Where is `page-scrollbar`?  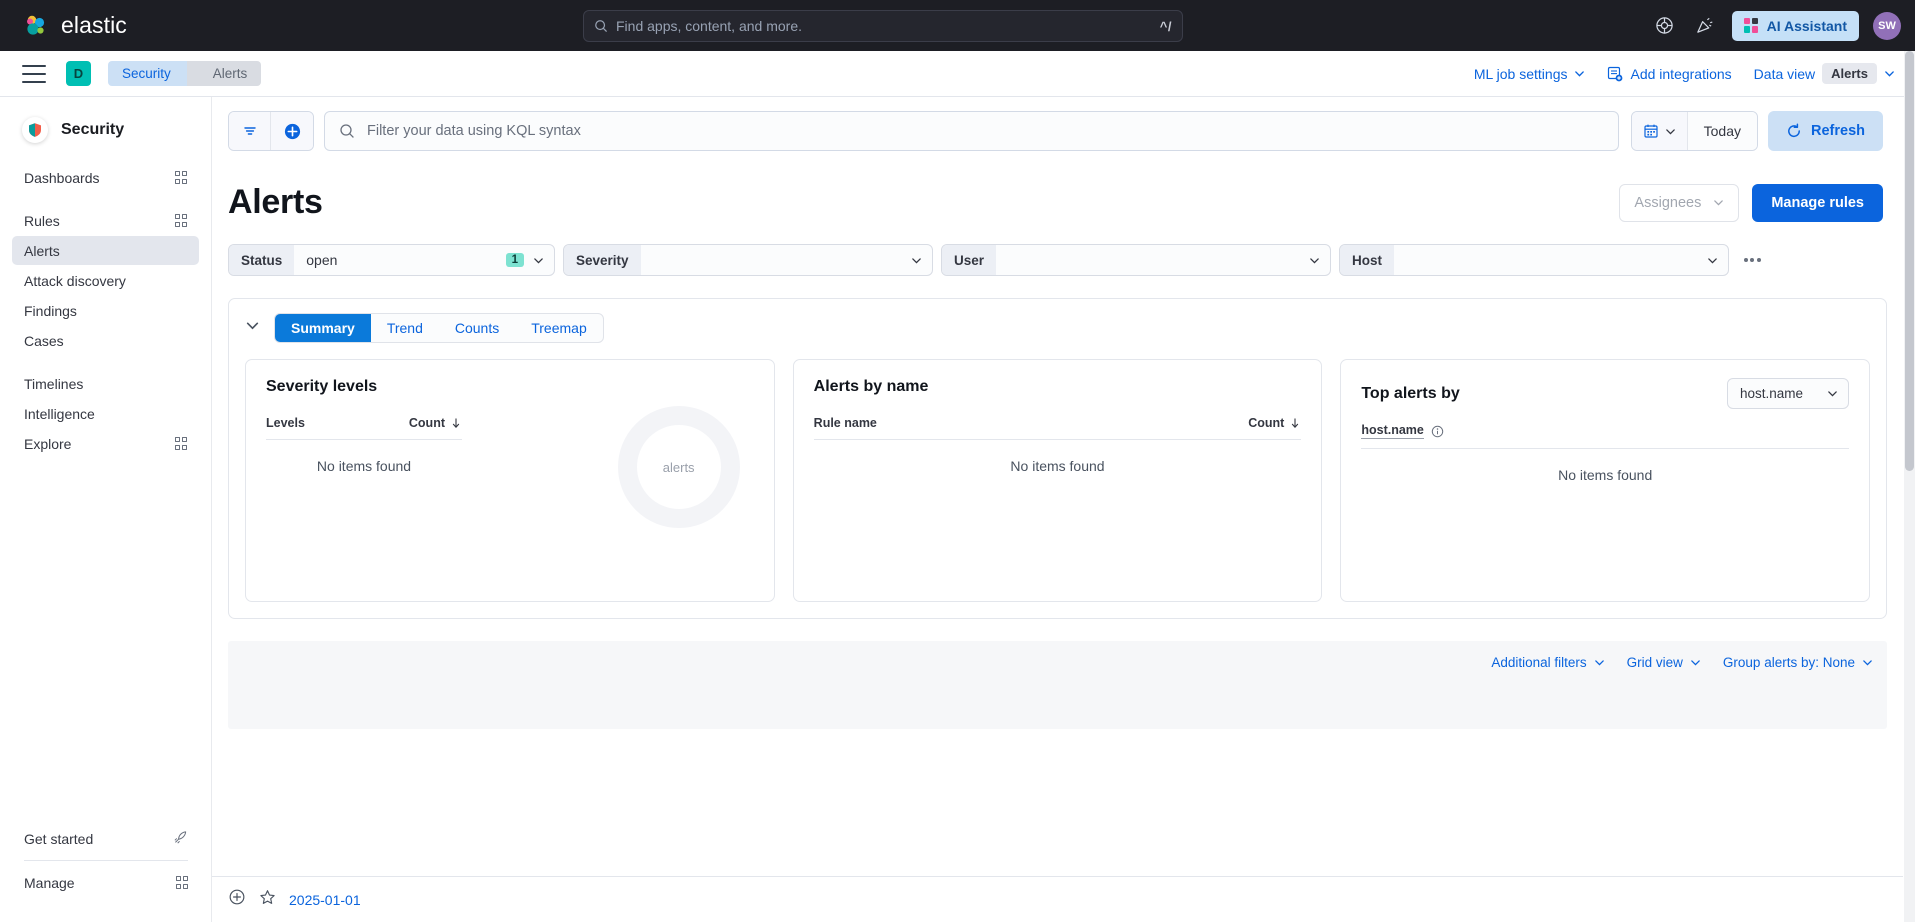 page-scrollbar is located at coordinates (1909, 486).